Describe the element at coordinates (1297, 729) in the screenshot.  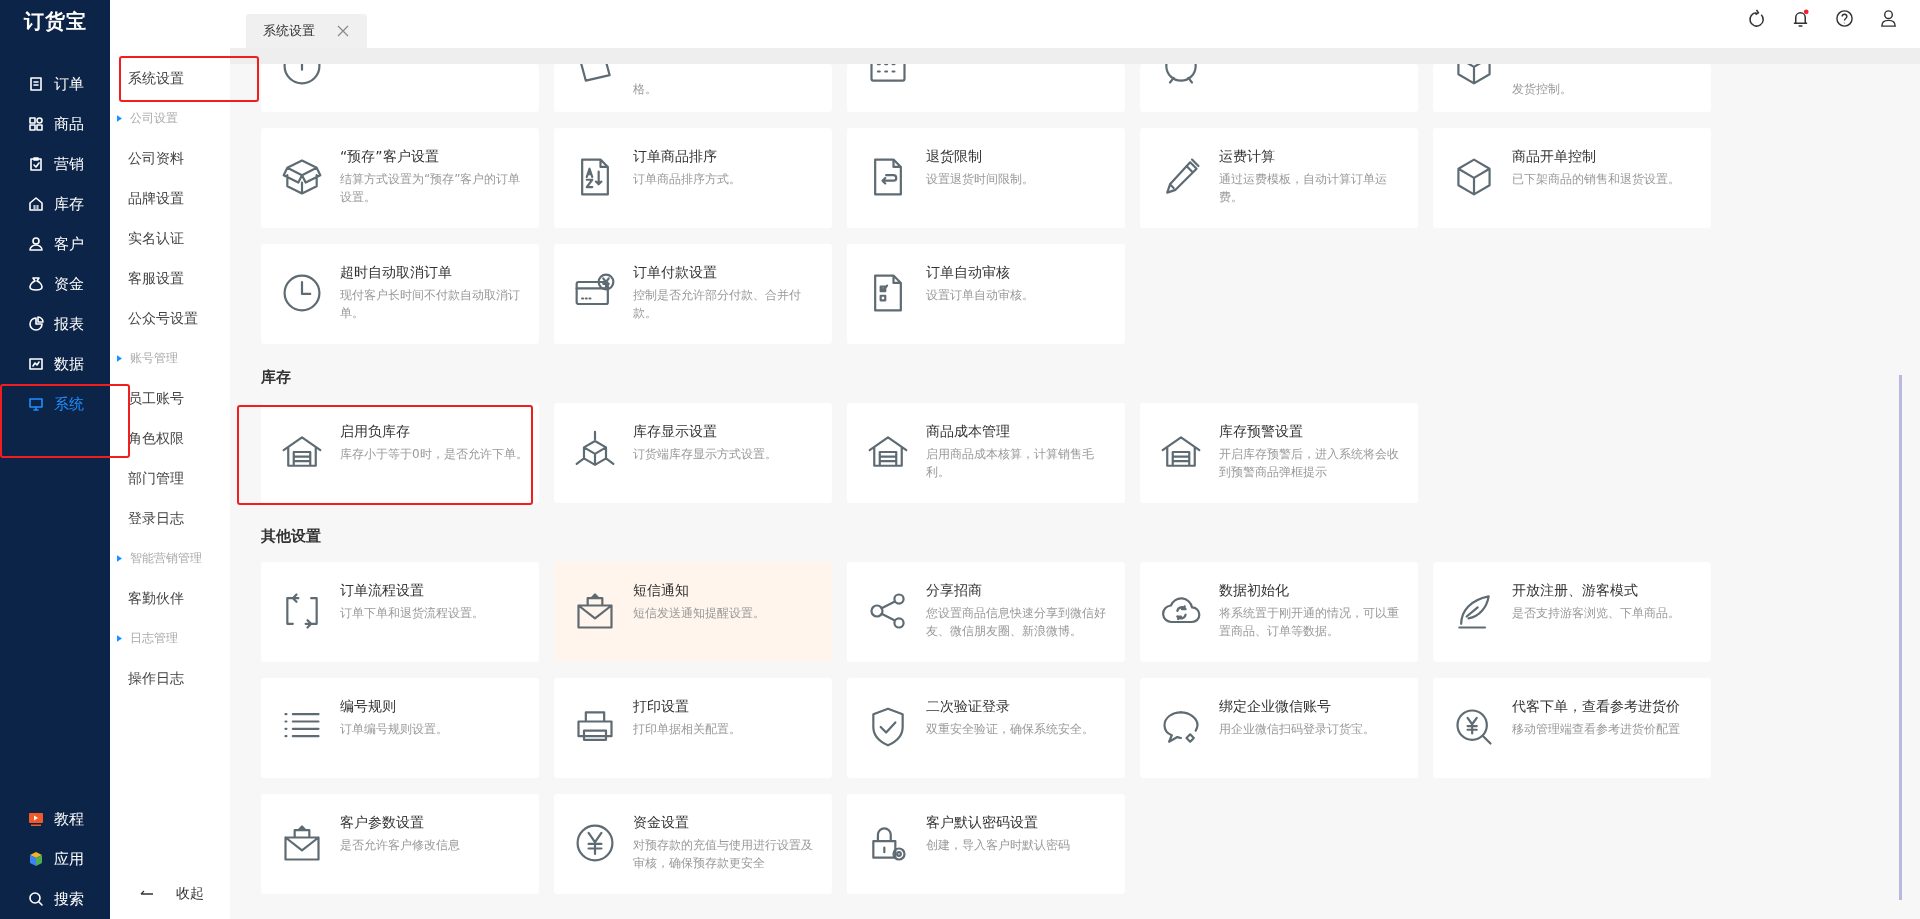
I see `card-description: 用企业微信扫码登录订货宝。` at that location.